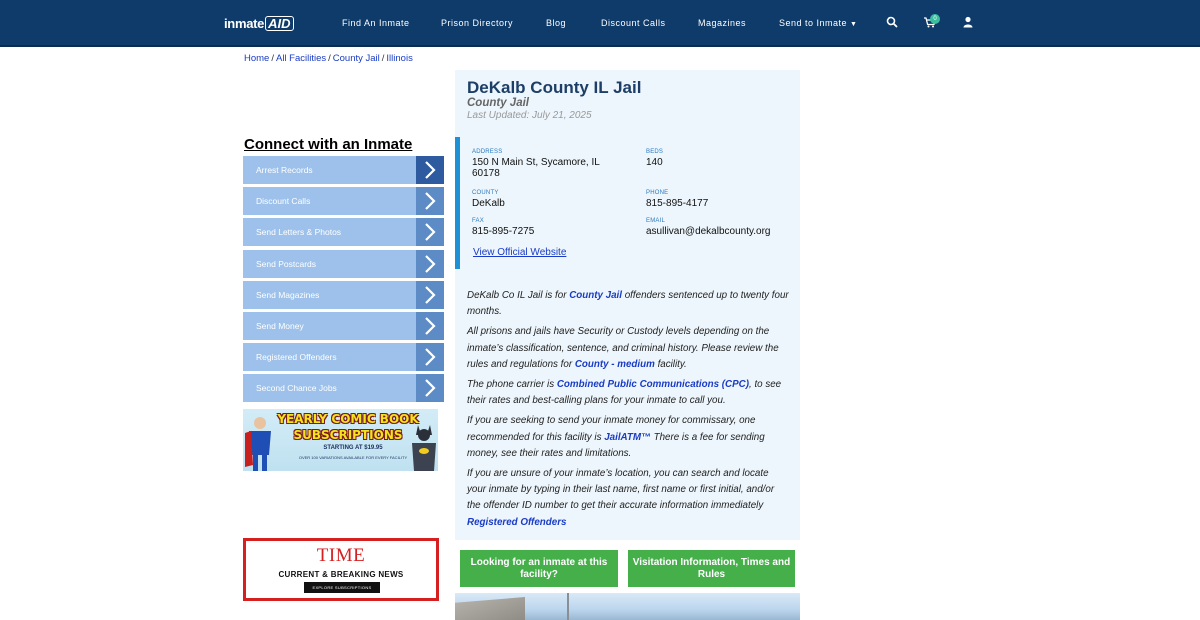 This screenshot has width=1200, height=620. What do you see at coordinates (399, 58) in the screenshot?
I see `breadcrumb-illinois: Illinois` at bounding box center [399, 58].